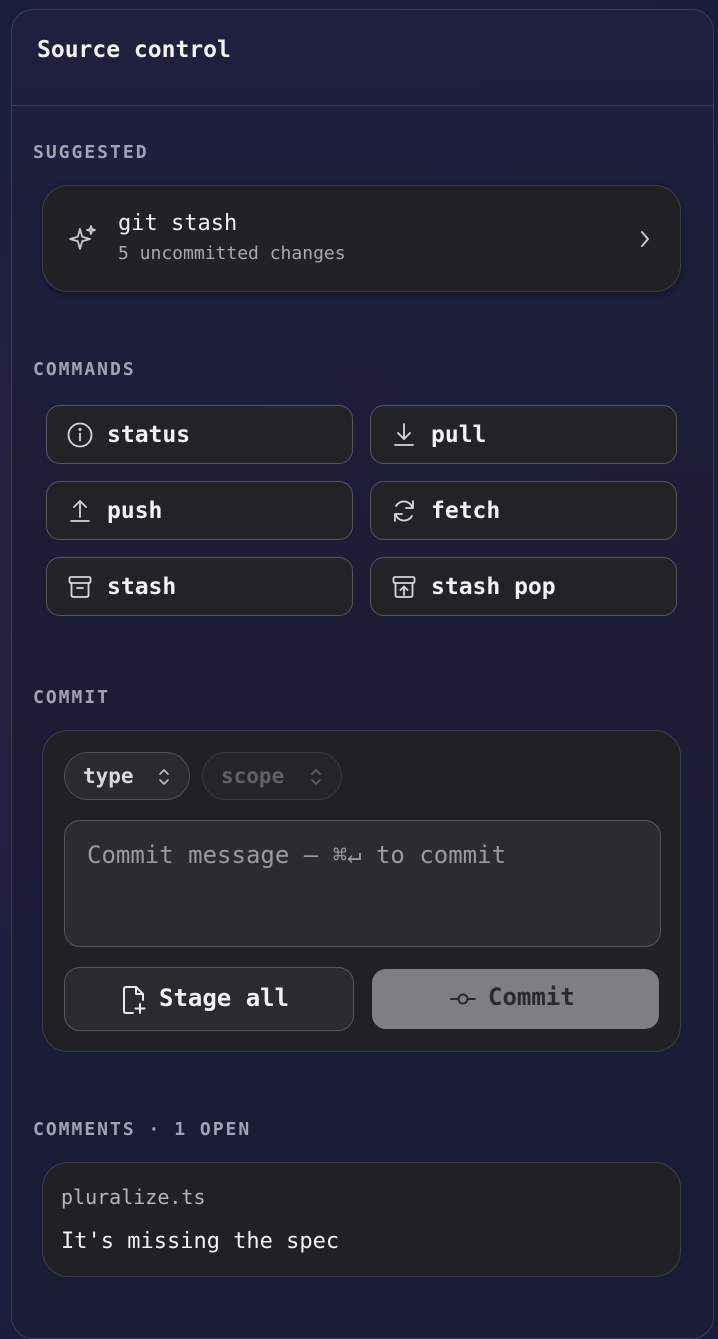 The image size is (718, 1339). I want to click on commit-message-placeholder: Commit message — ⌘↵ to commit, so click(297, 855).